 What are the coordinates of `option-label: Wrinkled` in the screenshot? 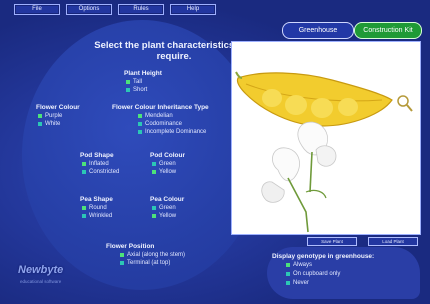 It's located at (101, 216).